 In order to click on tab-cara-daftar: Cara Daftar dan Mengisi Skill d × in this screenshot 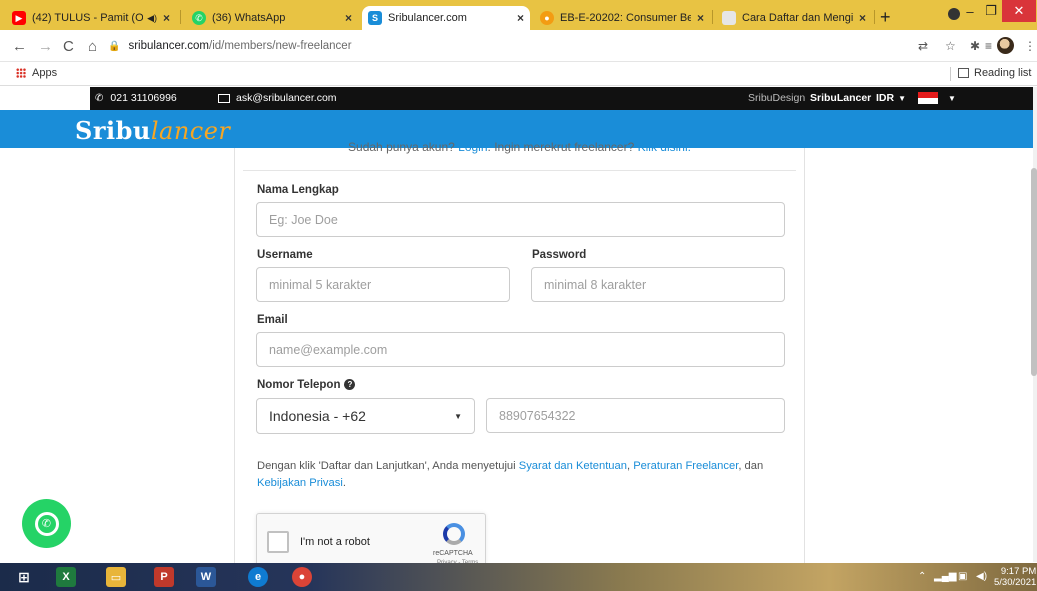, I will do `click(794, 18)`.